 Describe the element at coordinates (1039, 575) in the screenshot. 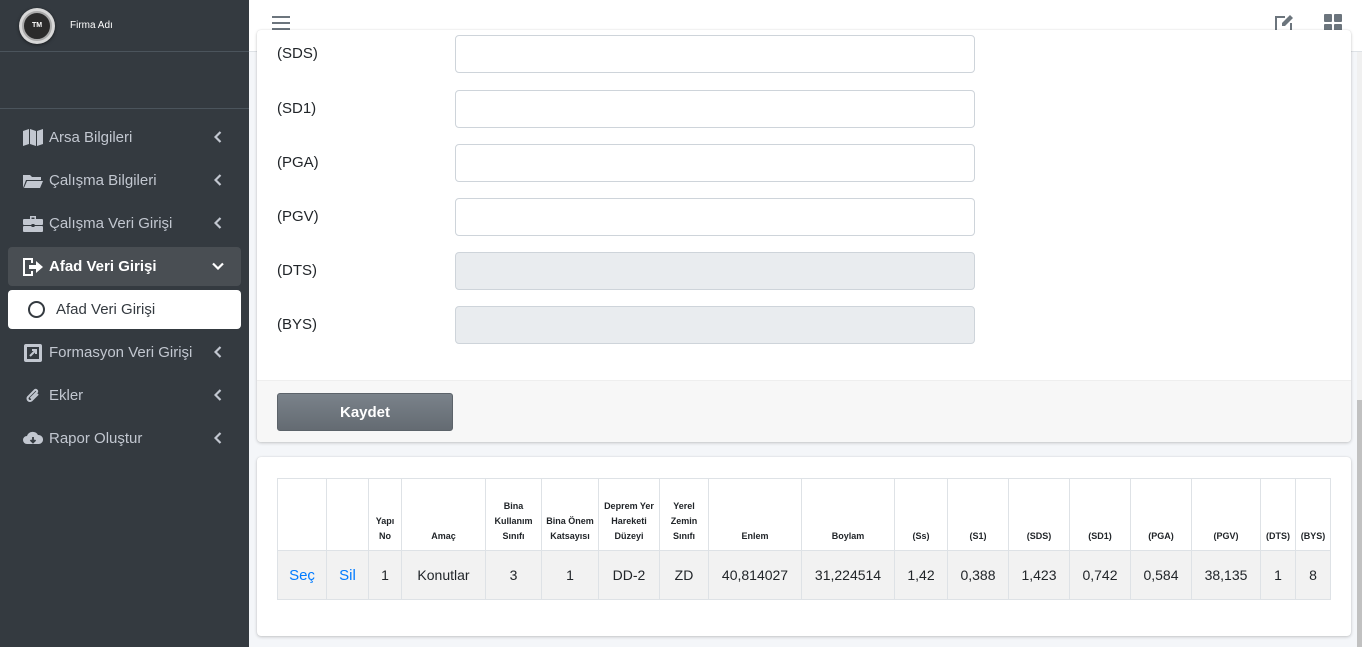

I see `table-cell: 1,423` at that location.